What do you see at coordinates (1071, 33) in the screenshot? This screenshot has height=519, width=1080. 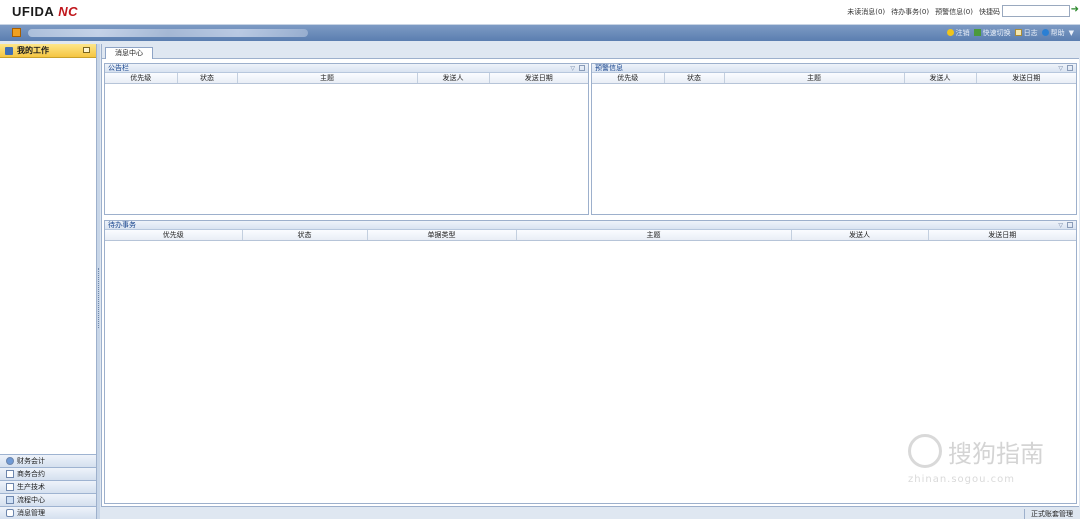 I see `chevron-down-icon: ▼` at bounding box center [1071, 33].